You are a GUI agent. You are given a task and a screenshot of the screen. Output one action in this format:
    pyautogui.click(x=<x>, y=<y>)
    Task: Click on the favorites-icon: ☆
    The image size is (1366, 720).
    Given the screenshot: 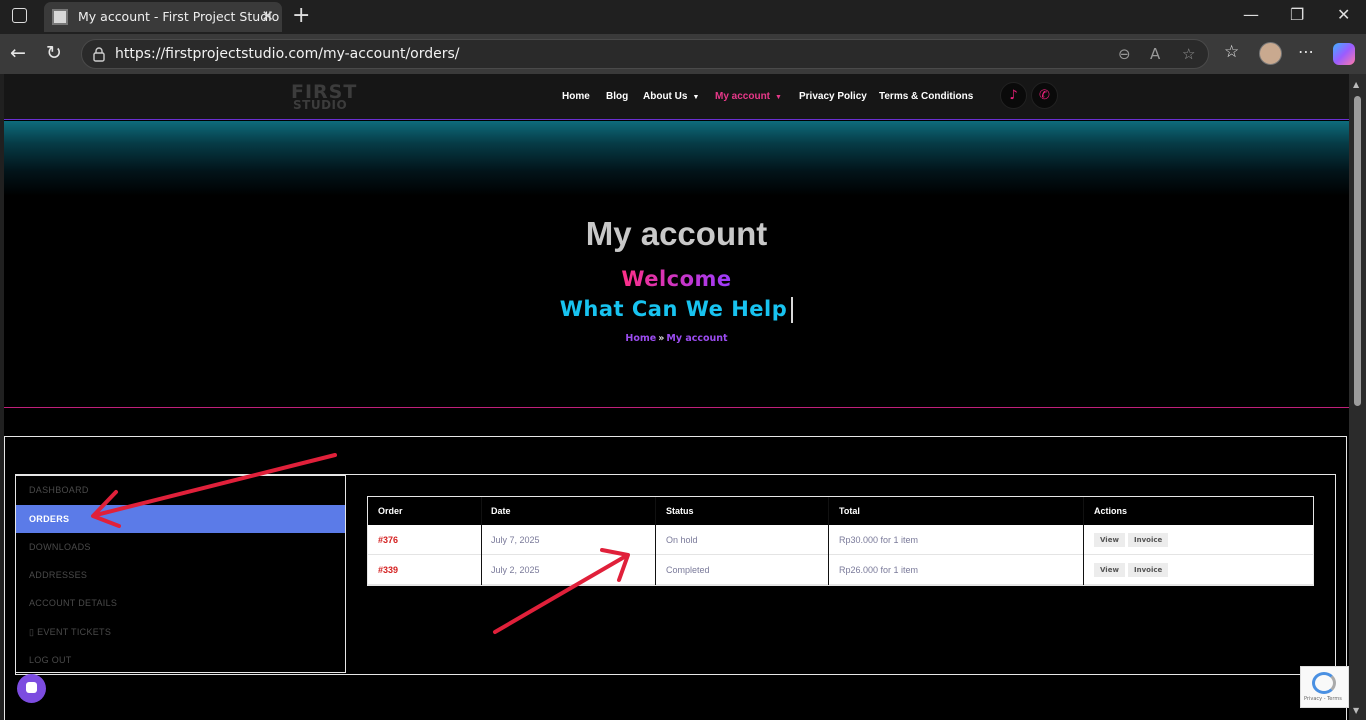 What is the action you would take?
    pyautogui.click(x=1231, y=52)
    